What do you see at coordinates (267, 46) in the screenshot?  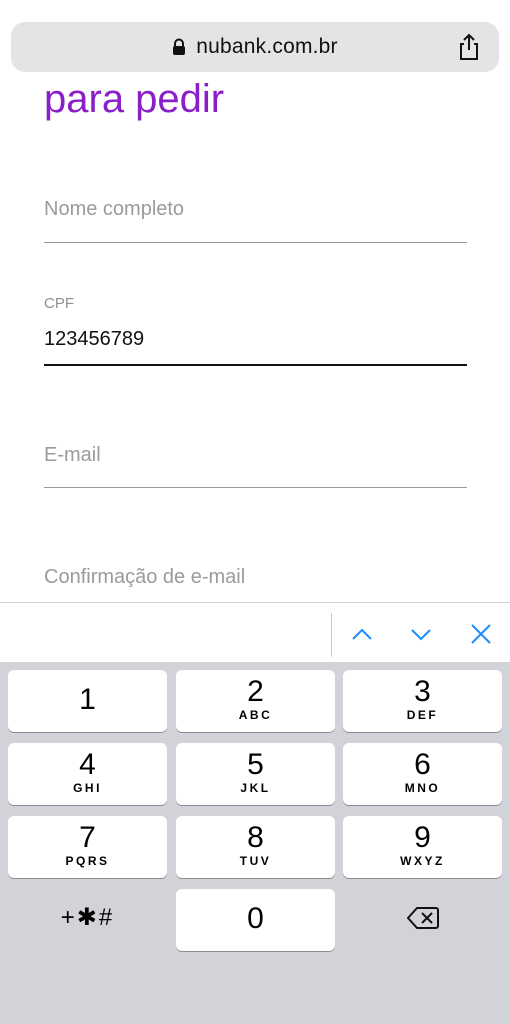 I see `url-text: nubank.com.br` at bounding box center [267, 46].